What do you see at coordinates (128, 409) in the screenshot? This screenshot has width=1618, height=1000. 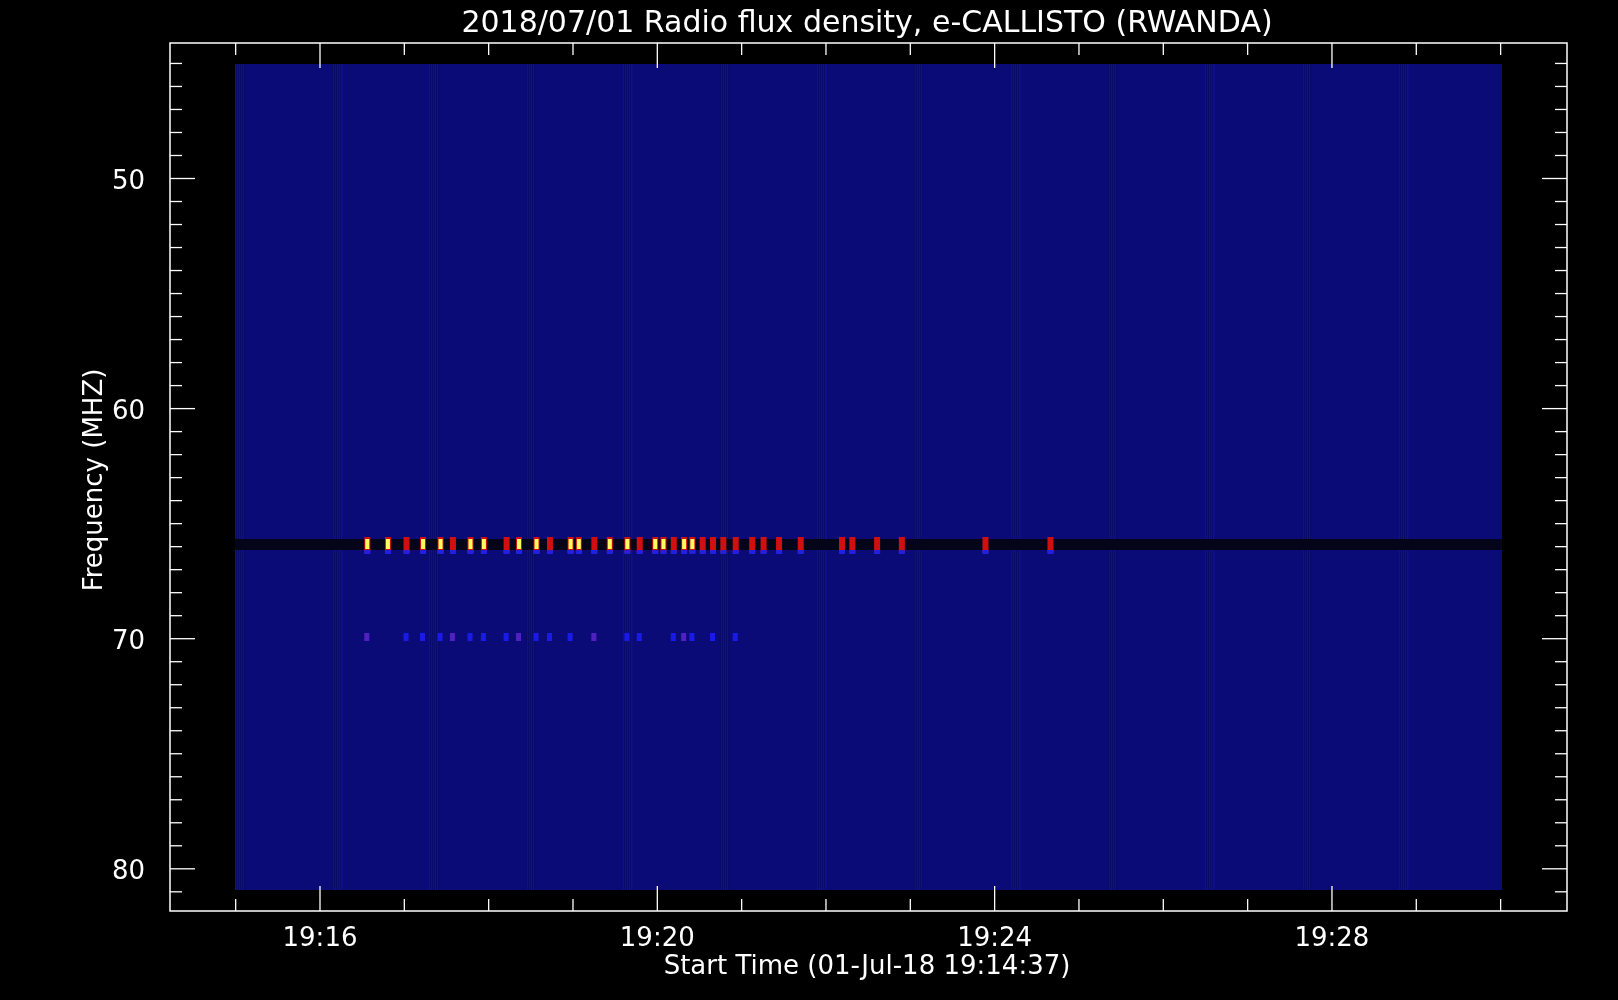 I see `axis-tick-label: 60` at bounding box center [128, 409].